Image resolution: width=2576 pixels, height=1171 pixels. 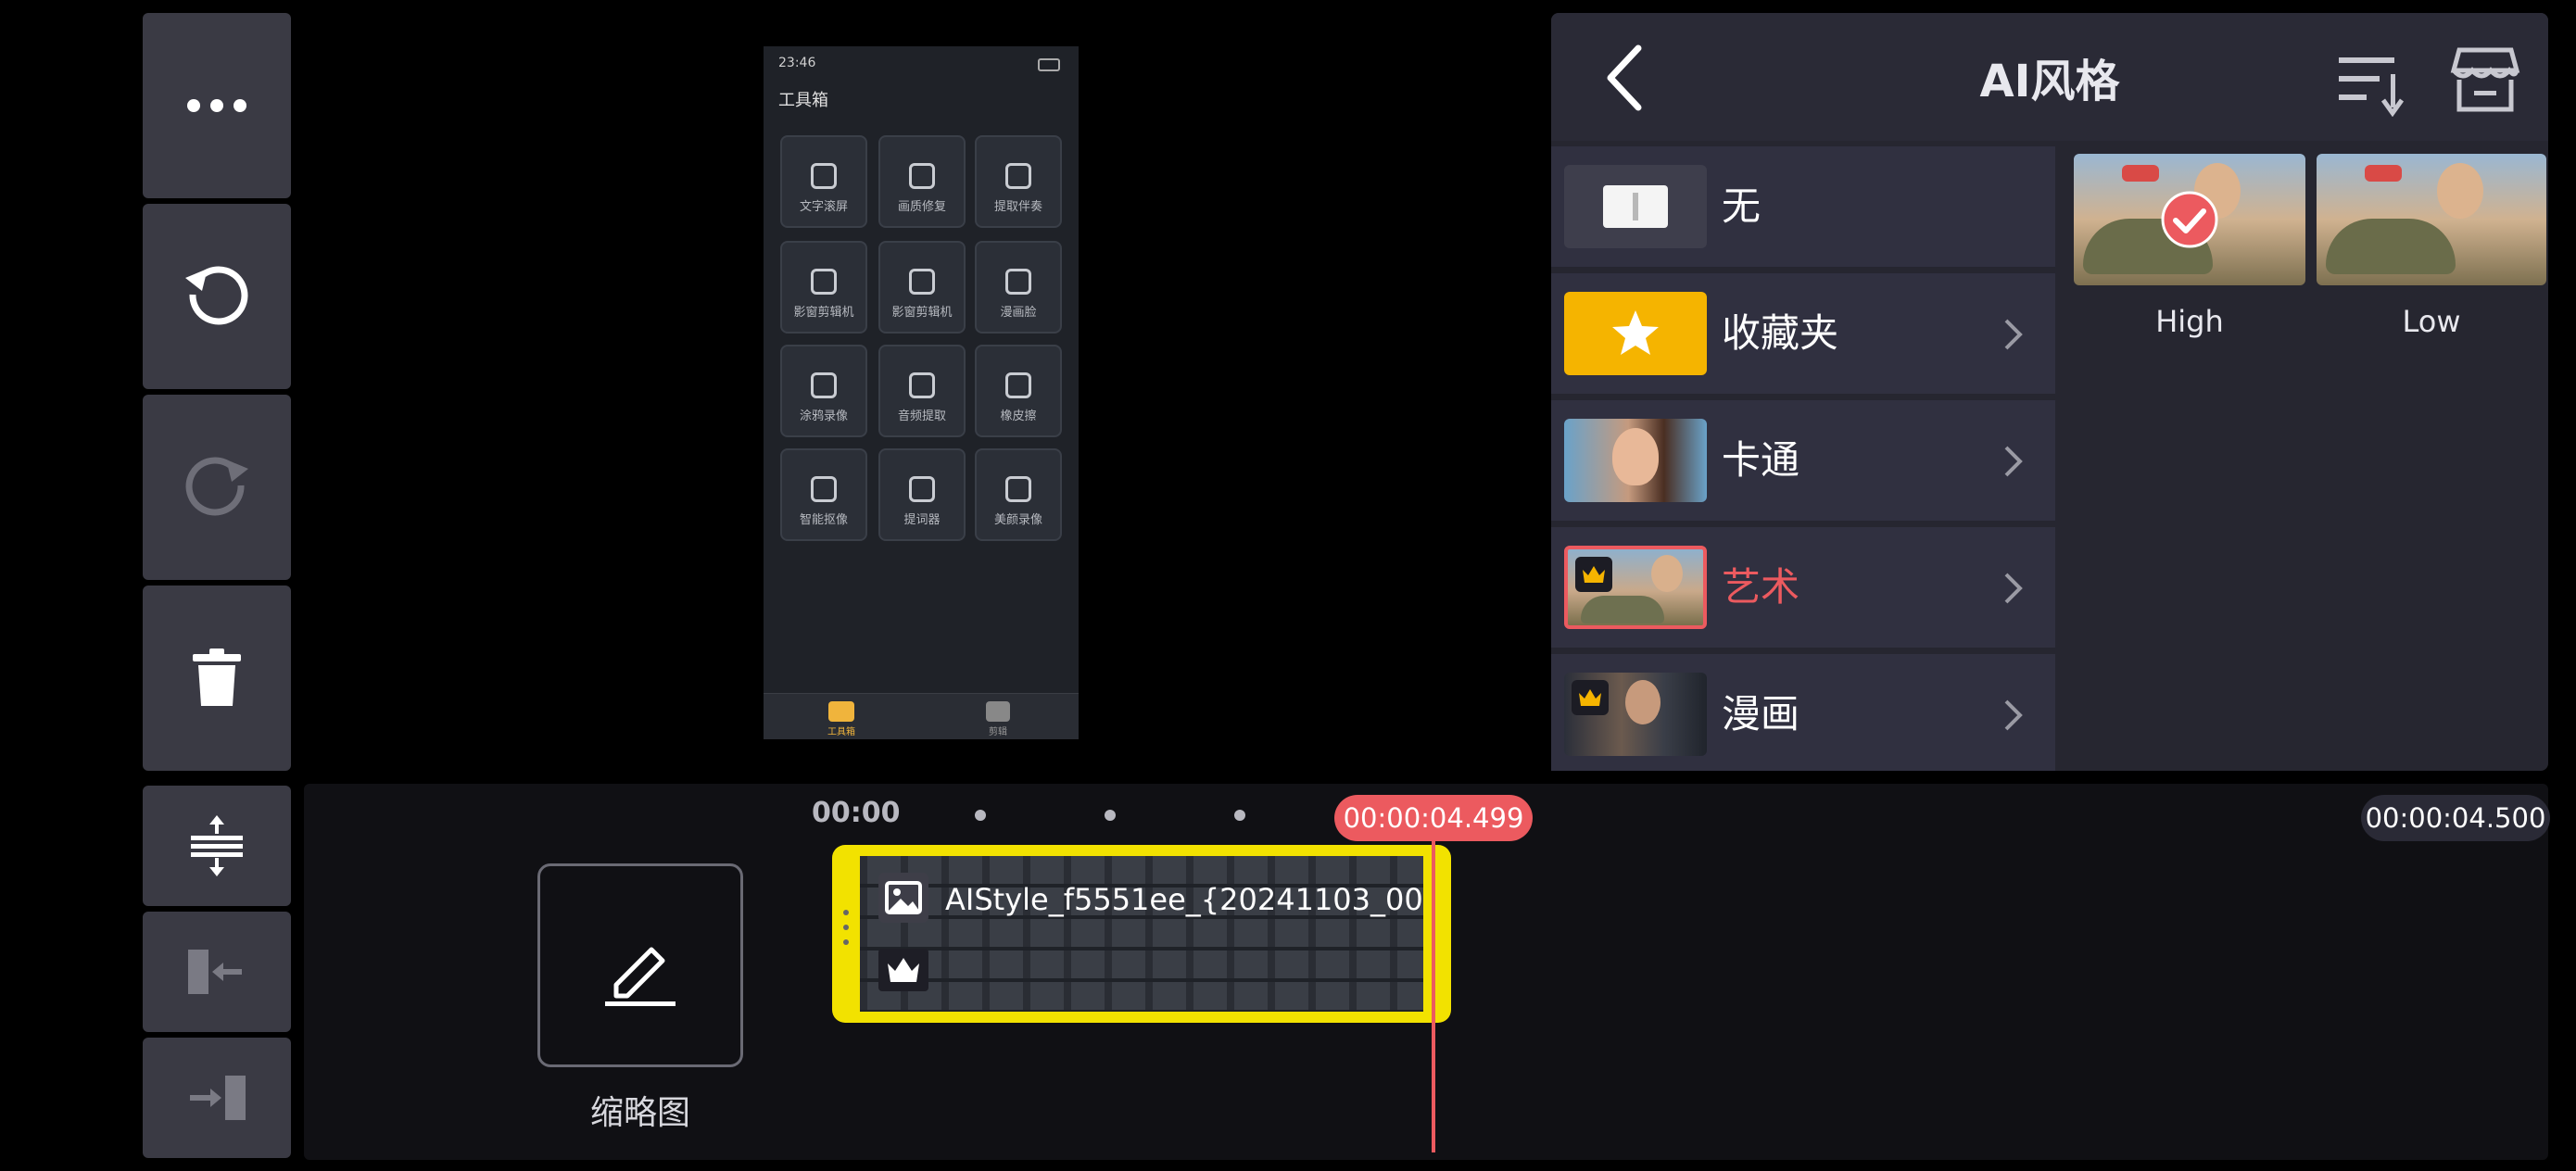 I want to click on category-label: 漫画, so click(x=1761, y=714).